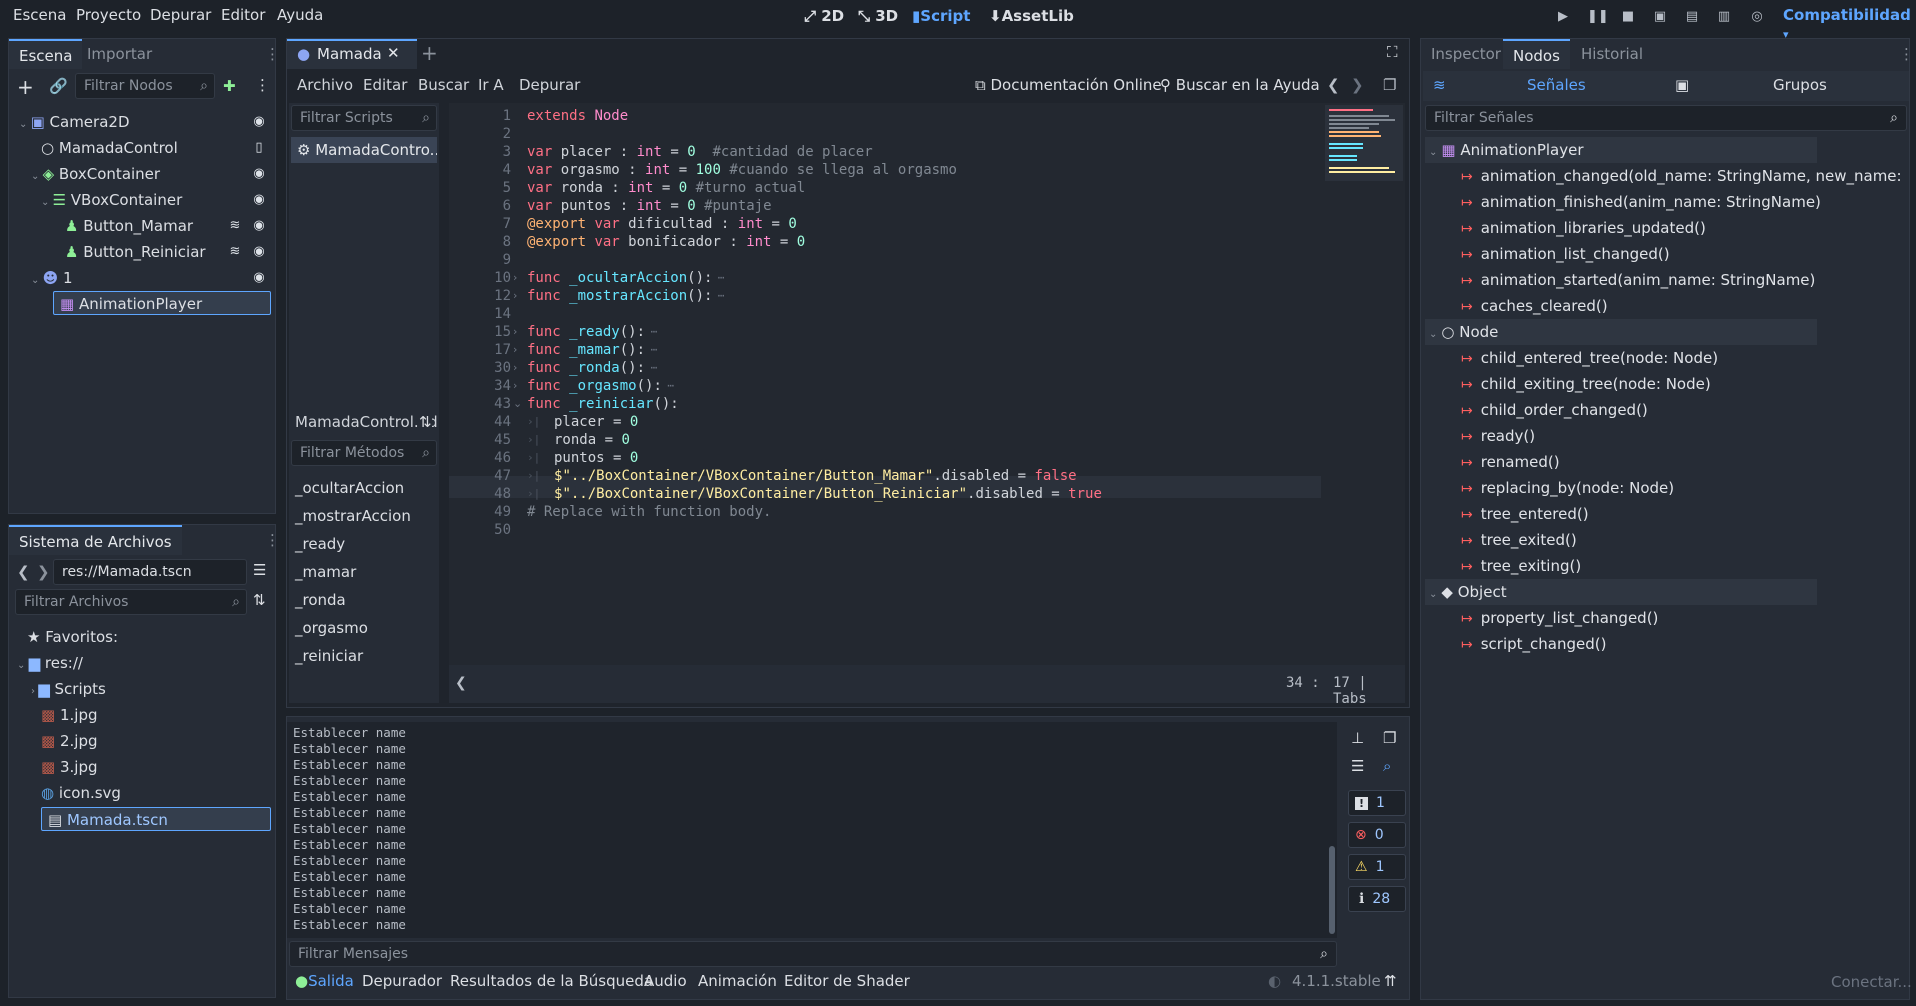  Describe the element at coordinates (262, 85) in the screenshot. I see `scene-menu-icon: ⋮` at that location.